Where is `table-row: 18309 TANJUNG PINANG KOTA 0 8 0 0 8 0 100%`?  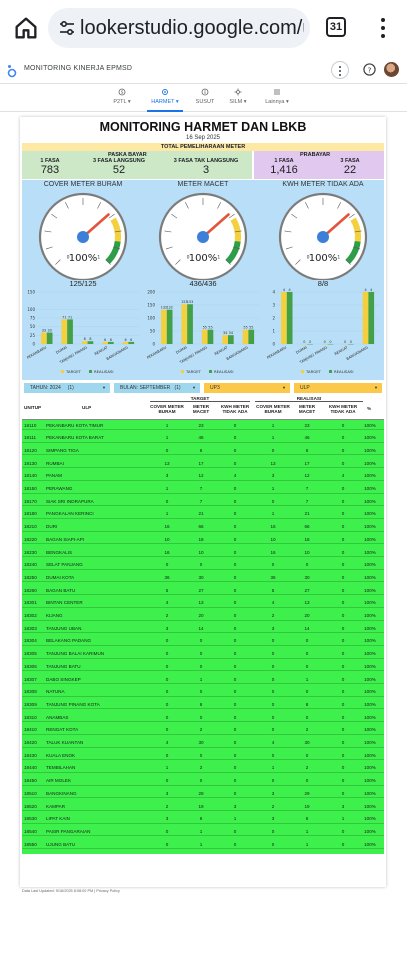 table-row: 18309 TANJUNG PINANG KOTA 0 8 0 0 8 0 100% is located at coordinates (203, 704).